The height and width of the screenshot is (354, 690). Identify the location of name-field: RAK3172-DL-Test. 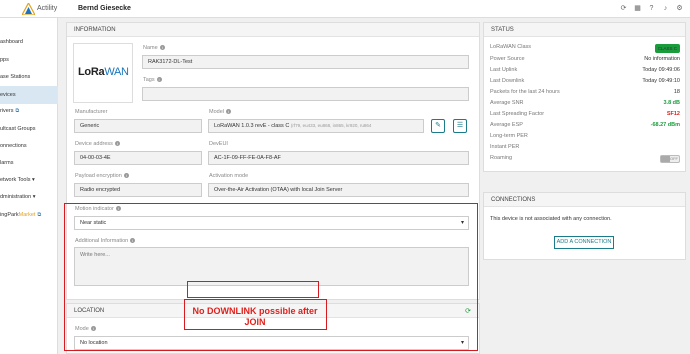
(305, 62).